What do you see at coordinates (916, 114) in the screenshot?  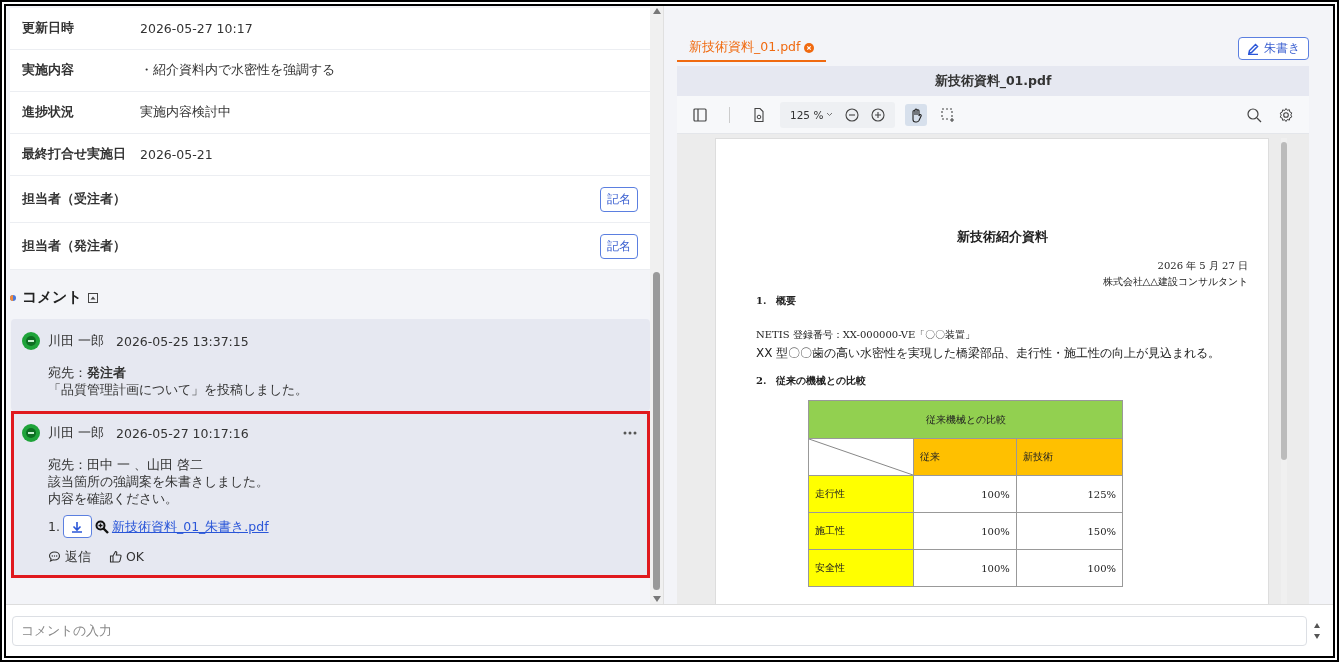 I see `hand-tool-button` at bounding box center [916, 114].